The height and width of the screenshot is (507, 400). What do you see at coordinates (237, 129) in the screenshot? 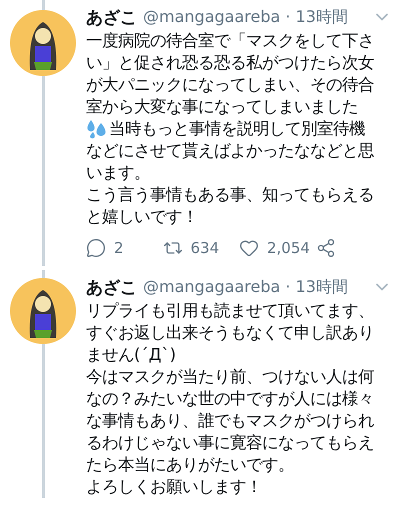
I see `tweet-text-line: 当時もっと事情を説明して別室待機` at bounding box center [237, 129].